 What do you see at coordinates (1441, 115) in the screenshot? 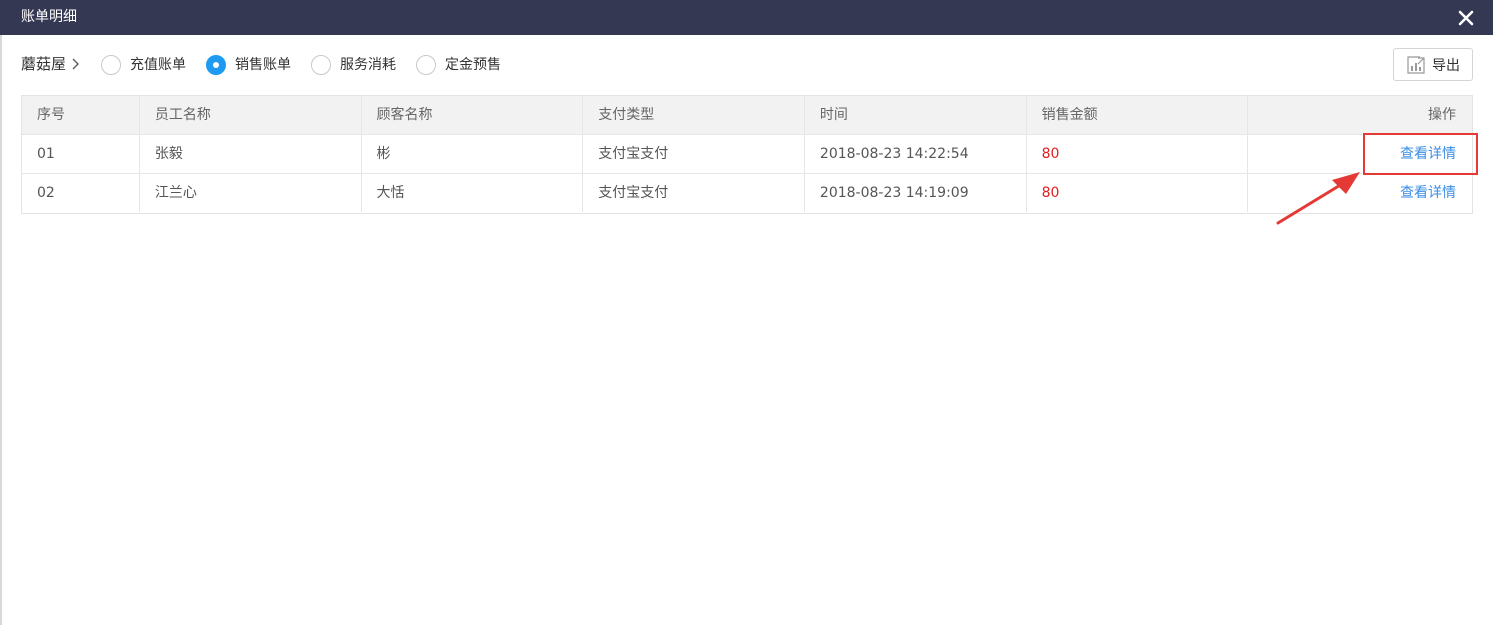
I see `header-action: 操作` at bounding box center [1441, 115].